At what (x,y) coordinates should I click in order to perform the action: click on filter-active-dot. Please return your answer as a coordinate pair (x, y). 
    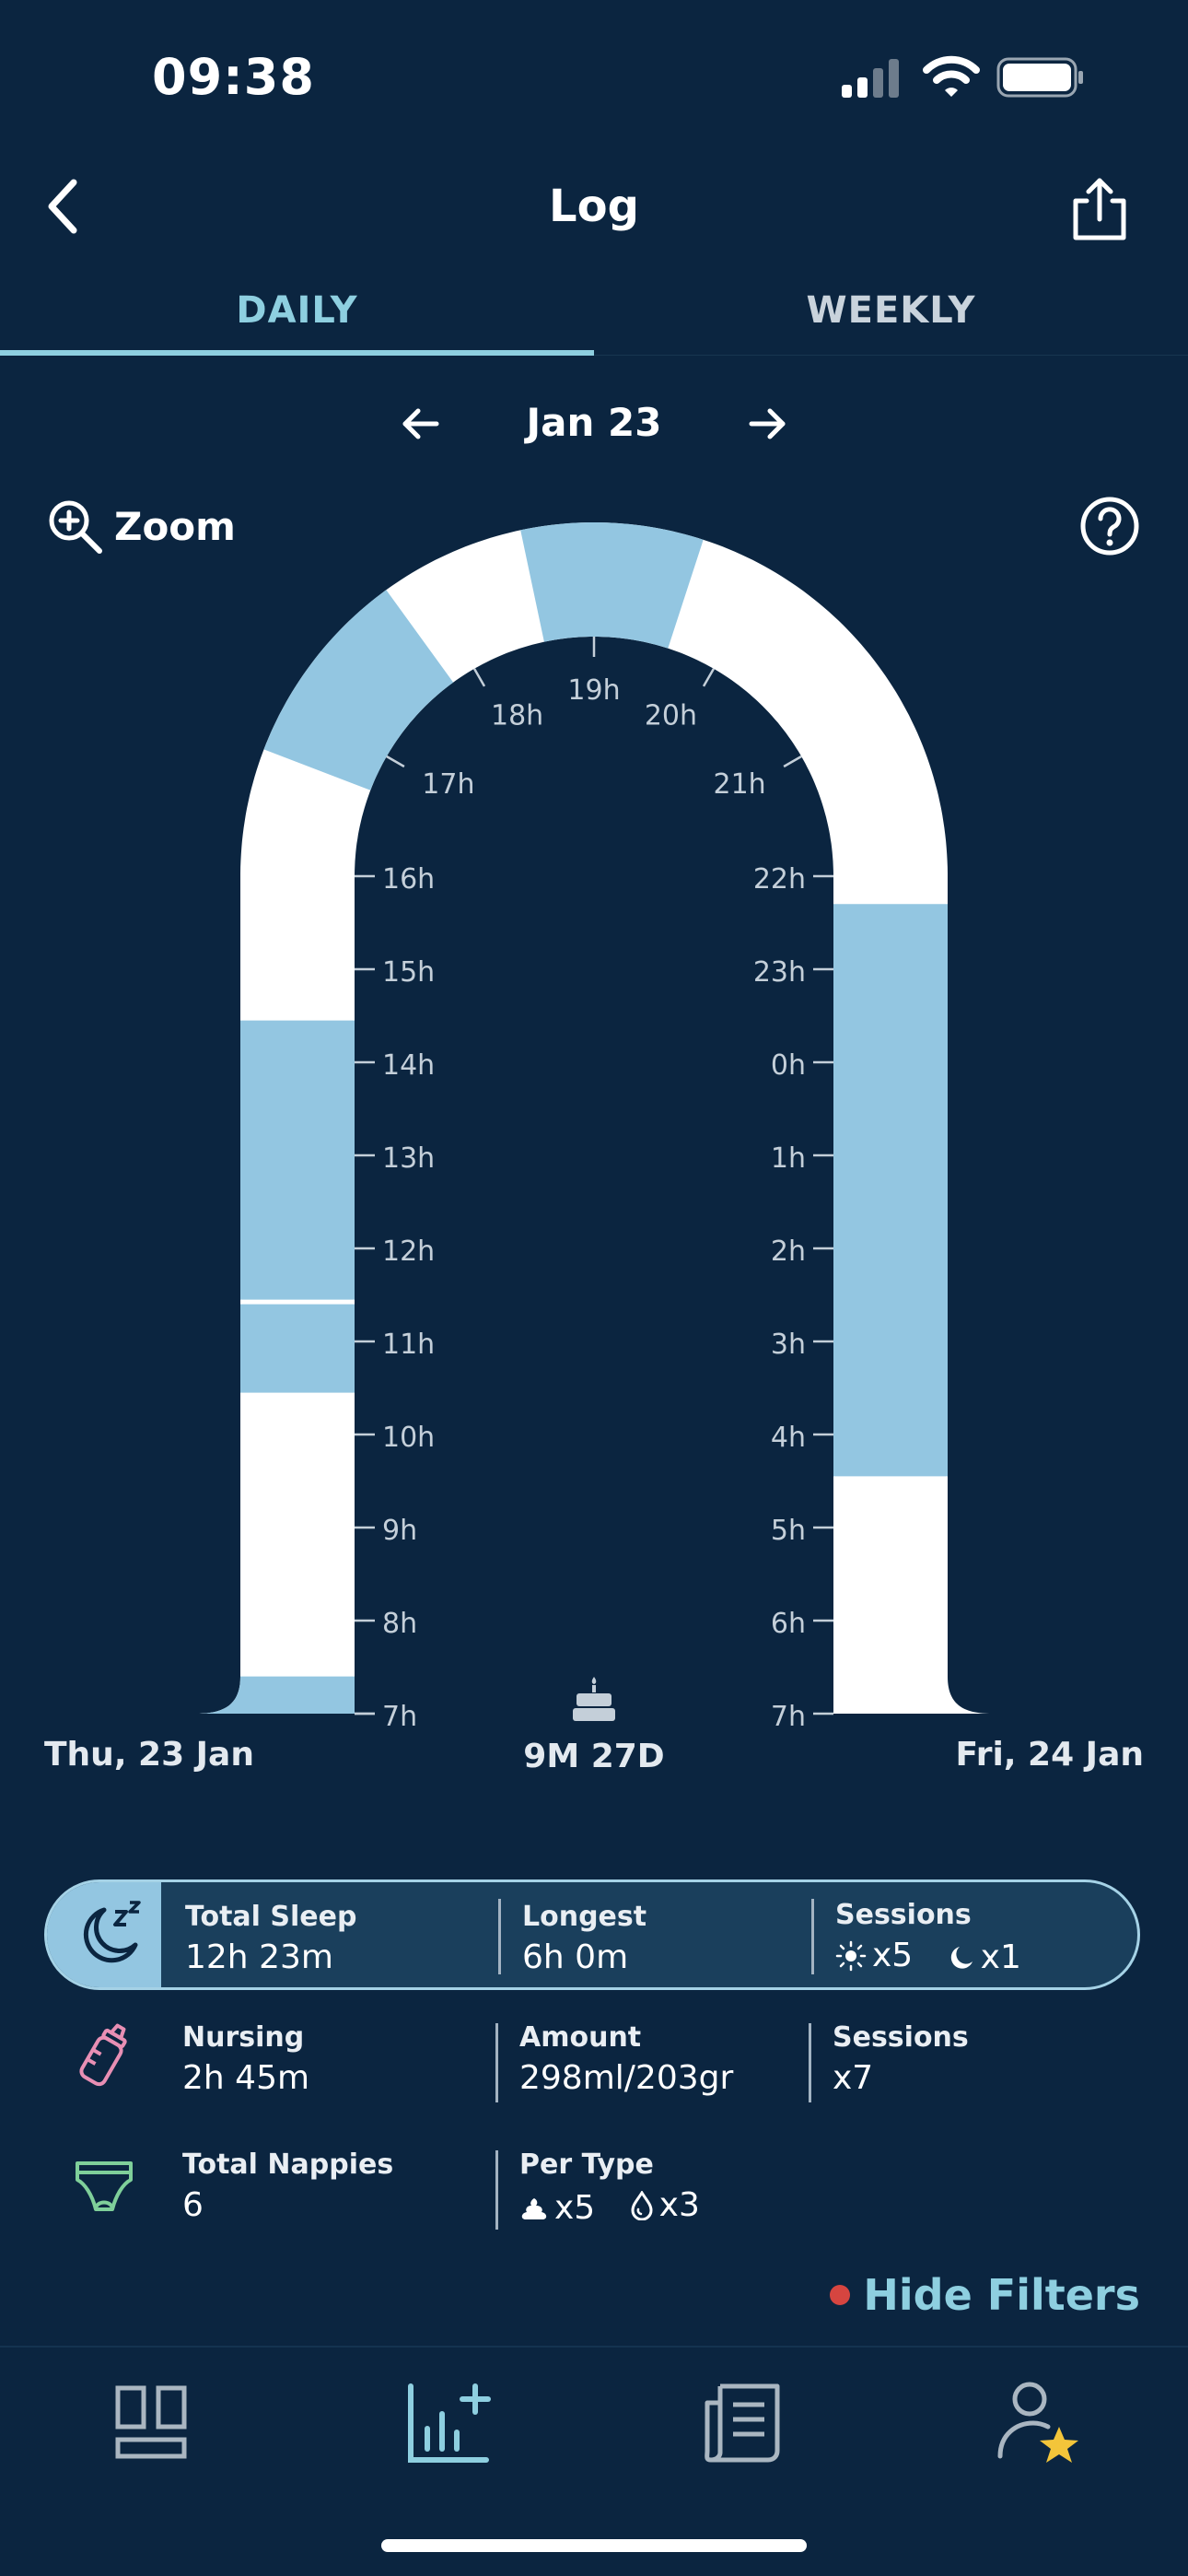
    Looking at the image, I should click on (840, 2295).